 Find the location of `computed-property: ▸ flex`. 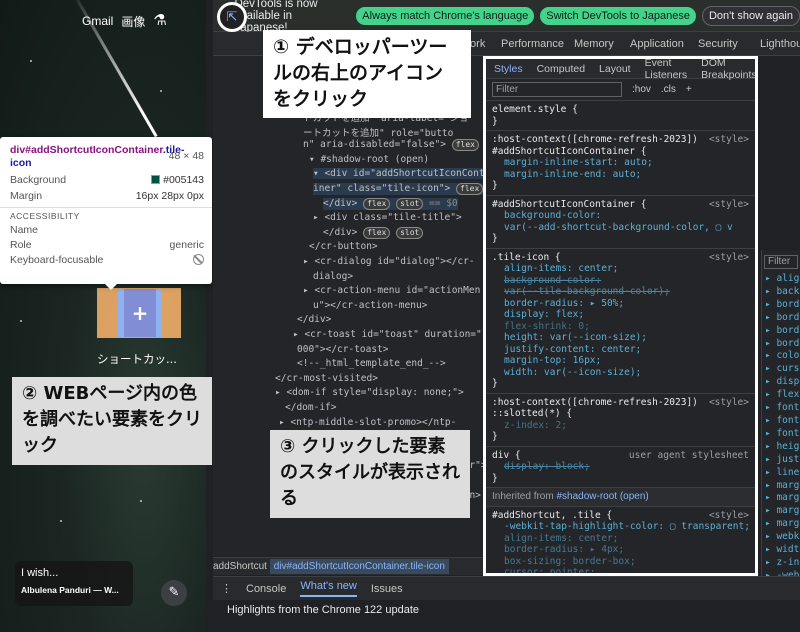

computed-property: ▸ flex is located at coordinates (781, 395).